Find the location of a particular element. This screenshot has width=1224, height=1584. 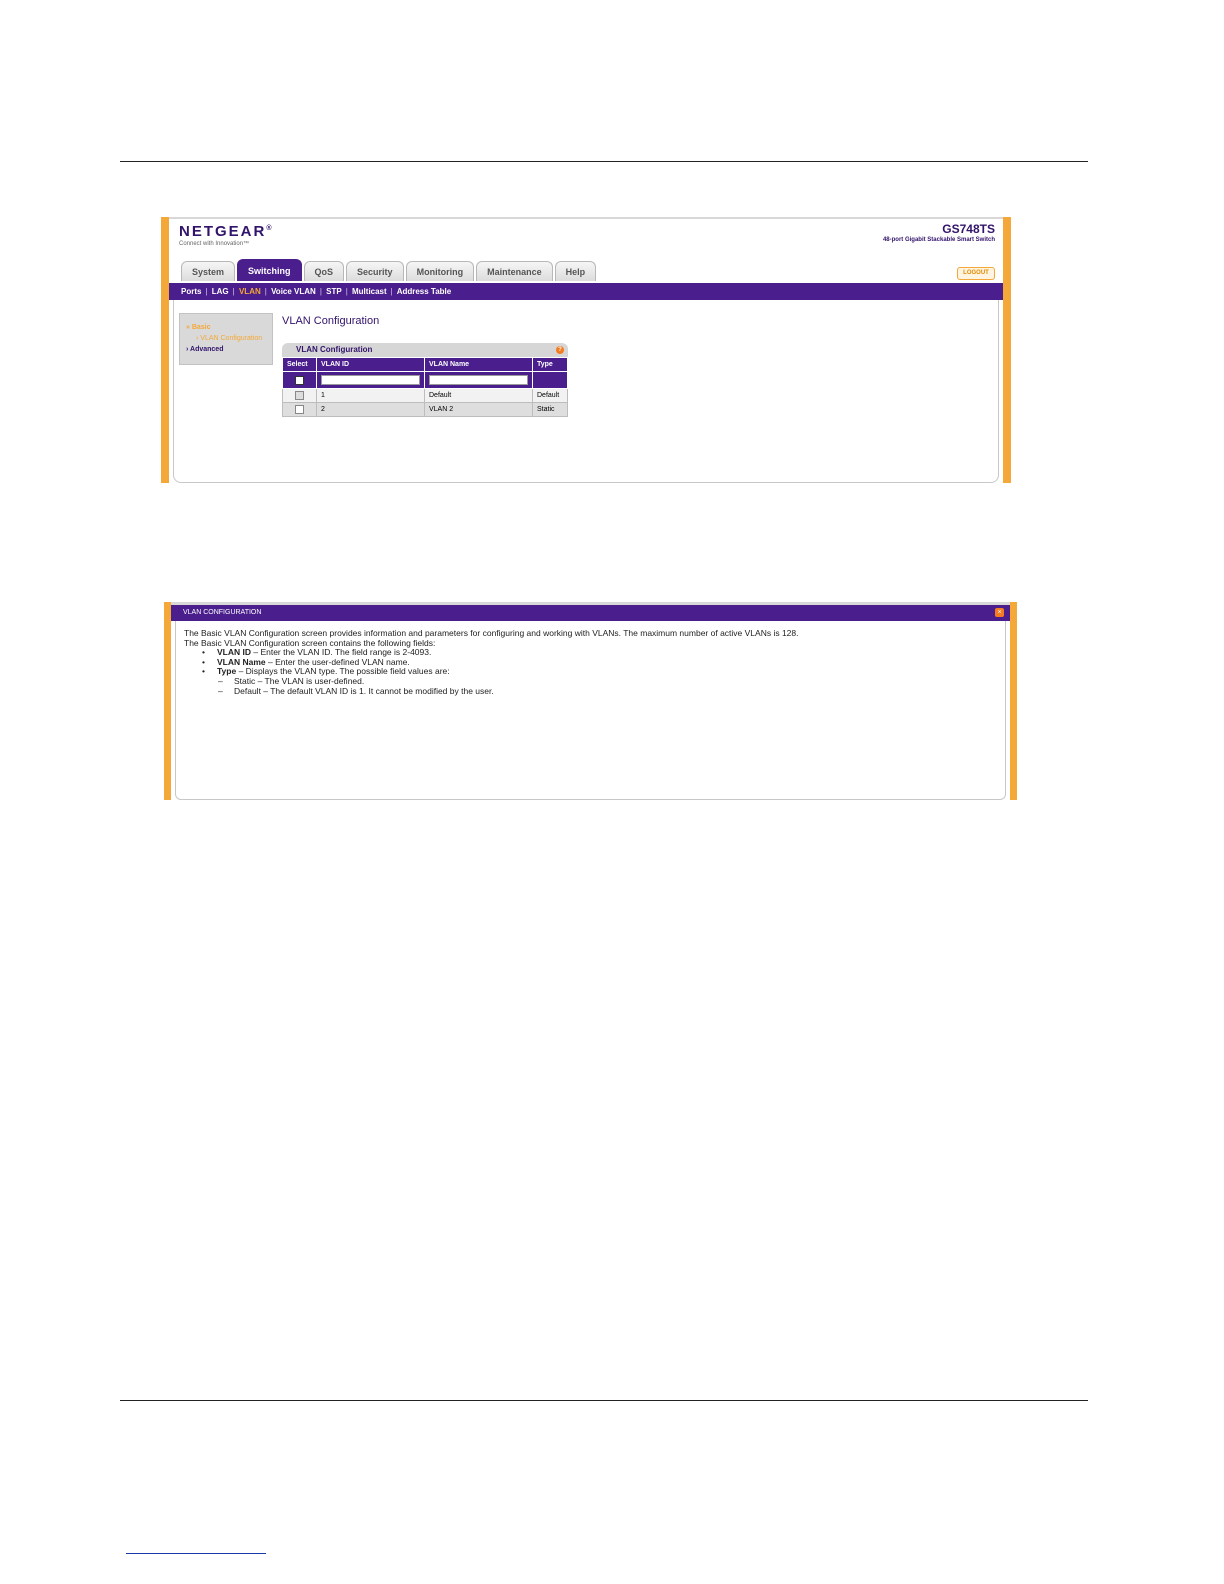

help-title: VLAN CONFIGURATION is located at coordinates (222, 612).